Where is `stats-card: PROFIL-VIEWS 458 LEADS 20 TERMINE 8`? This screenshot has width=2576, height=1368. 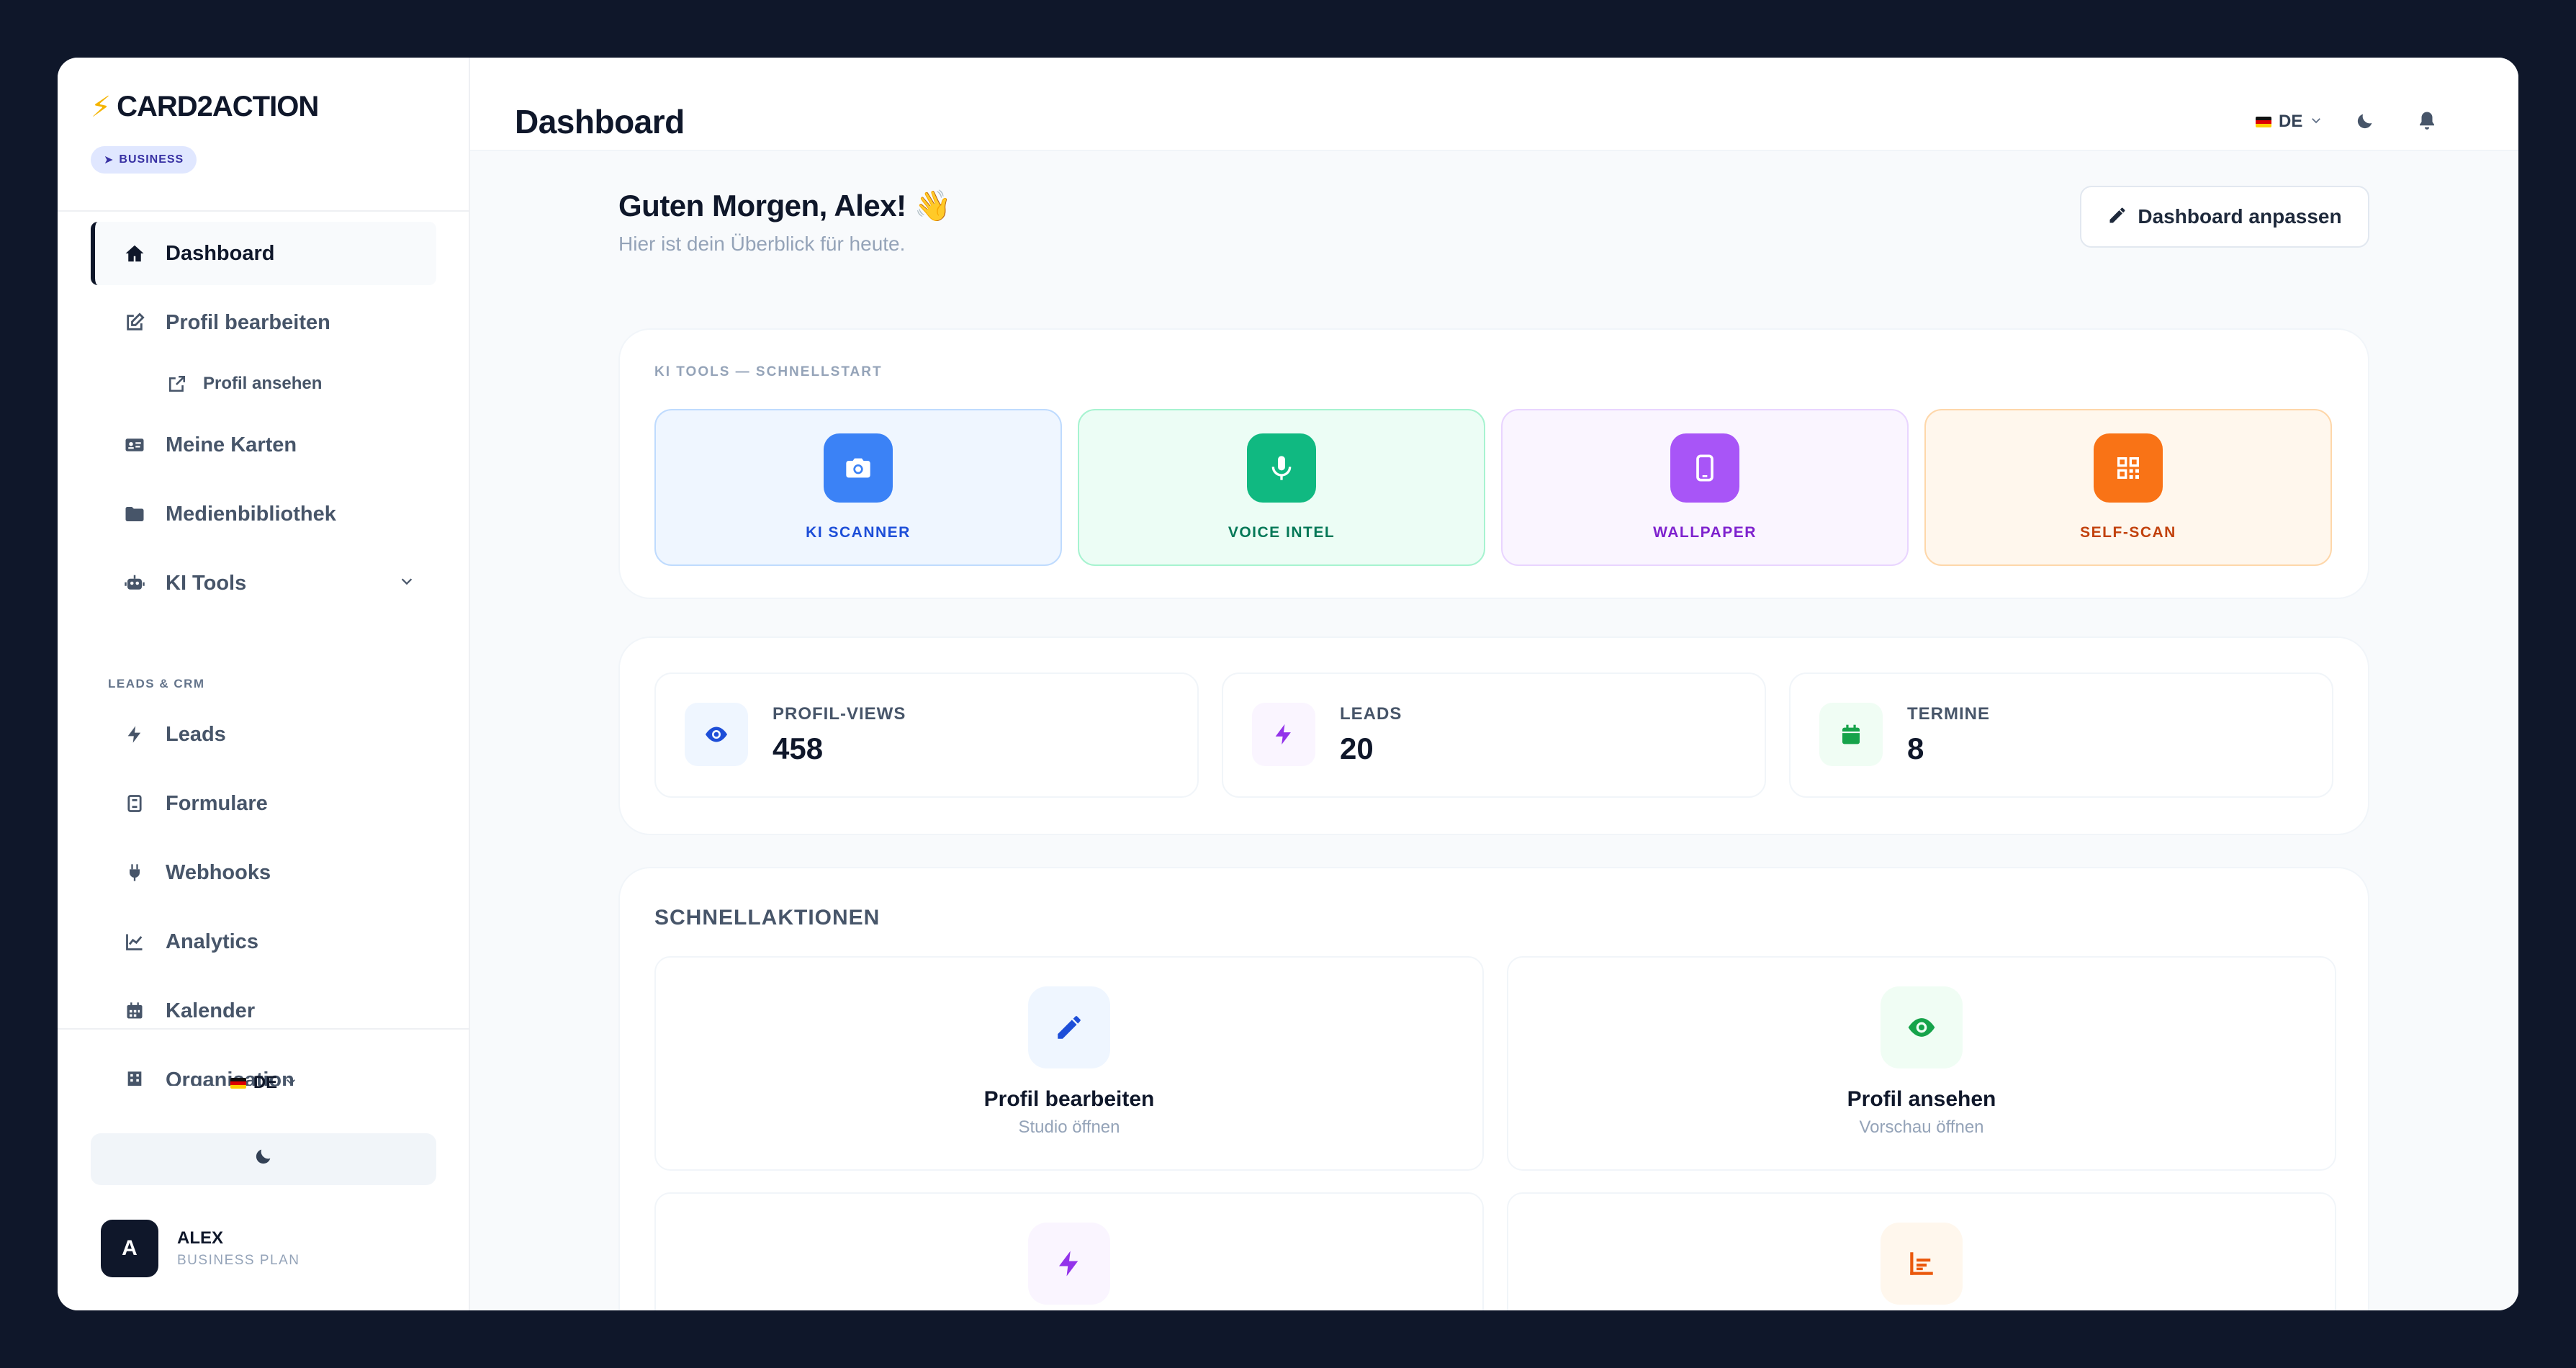
stats-card: PROFIL-VIEWS 458 LEADS 20 TERMINE 8 is located at coordinates (1493, 735).